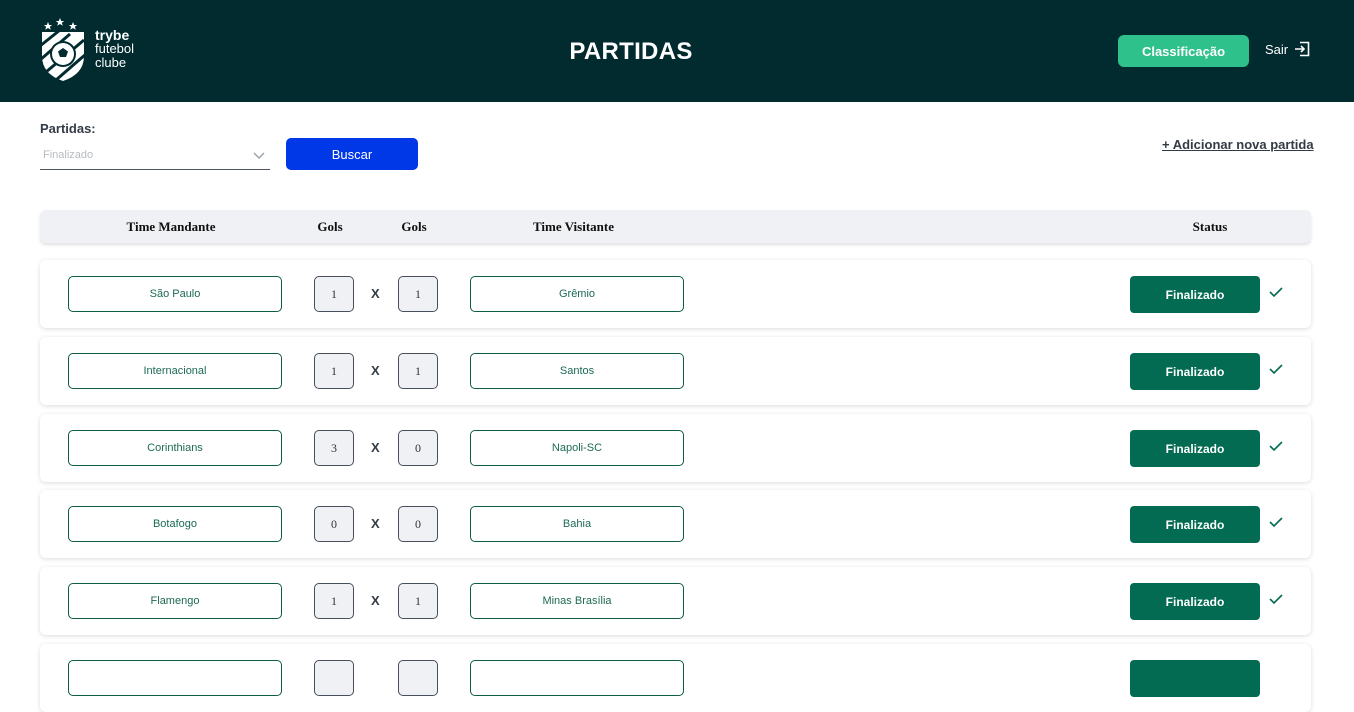  I want to click on match-row: Botafogo 0 X 0 Bahia Finalizado, so click(675, 524).